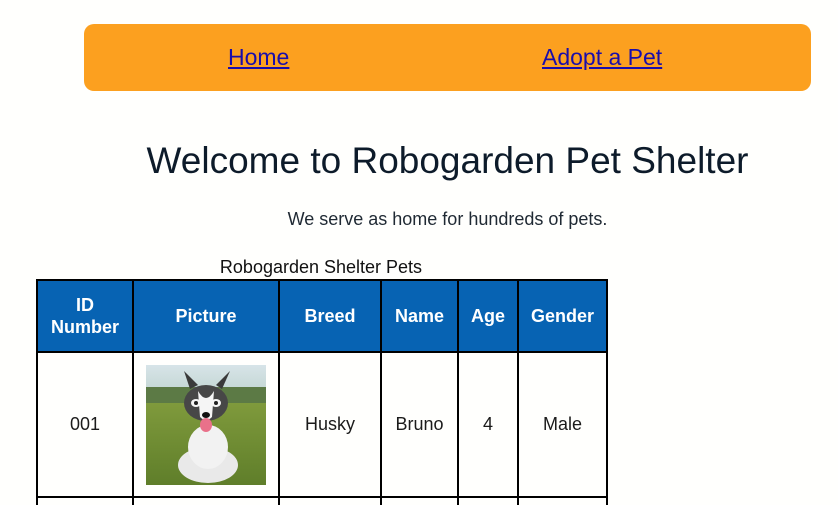 Image resolution: width=838 pixels, height=505 pixels. I want to click on header-picture: Picture, so click(206, 316).